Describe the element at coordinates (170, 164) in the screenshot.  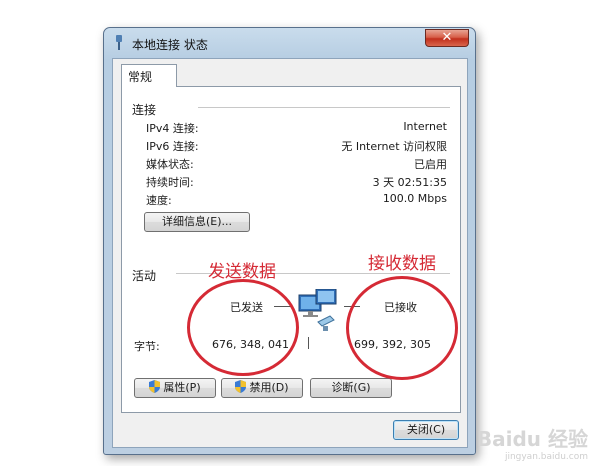
I see `media-state-label: 媒体状态:` at that location.